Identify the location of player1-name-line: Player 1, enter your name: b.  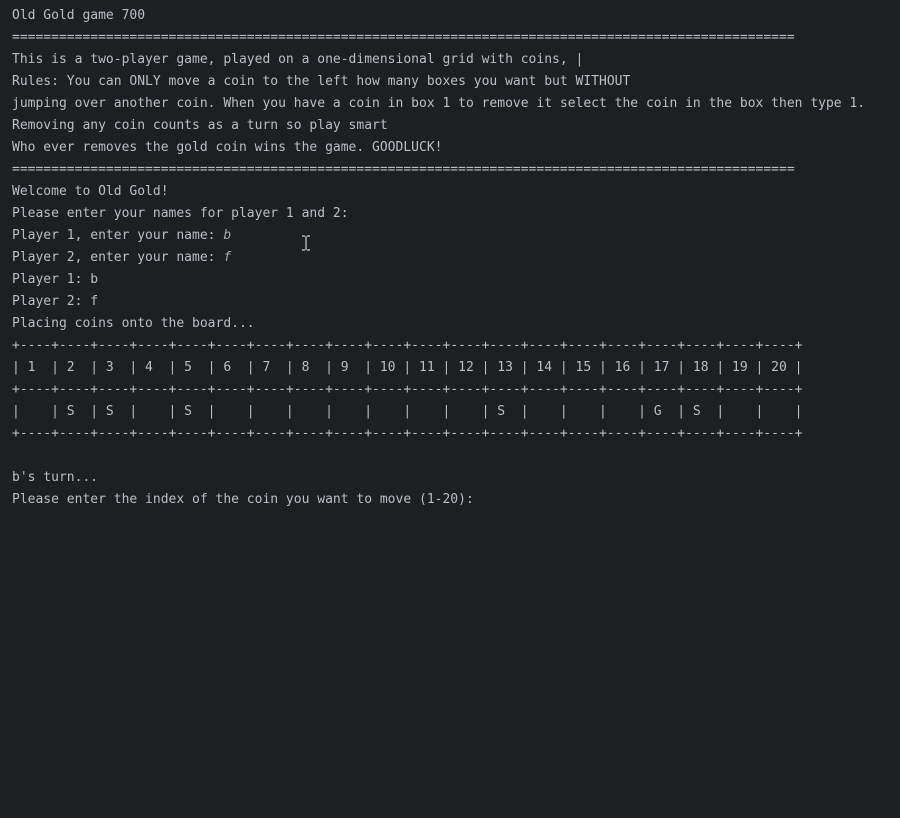
(456, 236).